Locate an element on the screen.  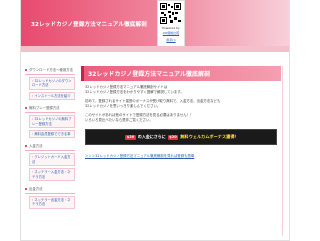
intro-line: このサイトがあれば他のサイトで登録方法を見る必要はありません！！ is located at coordinates (139, 115).